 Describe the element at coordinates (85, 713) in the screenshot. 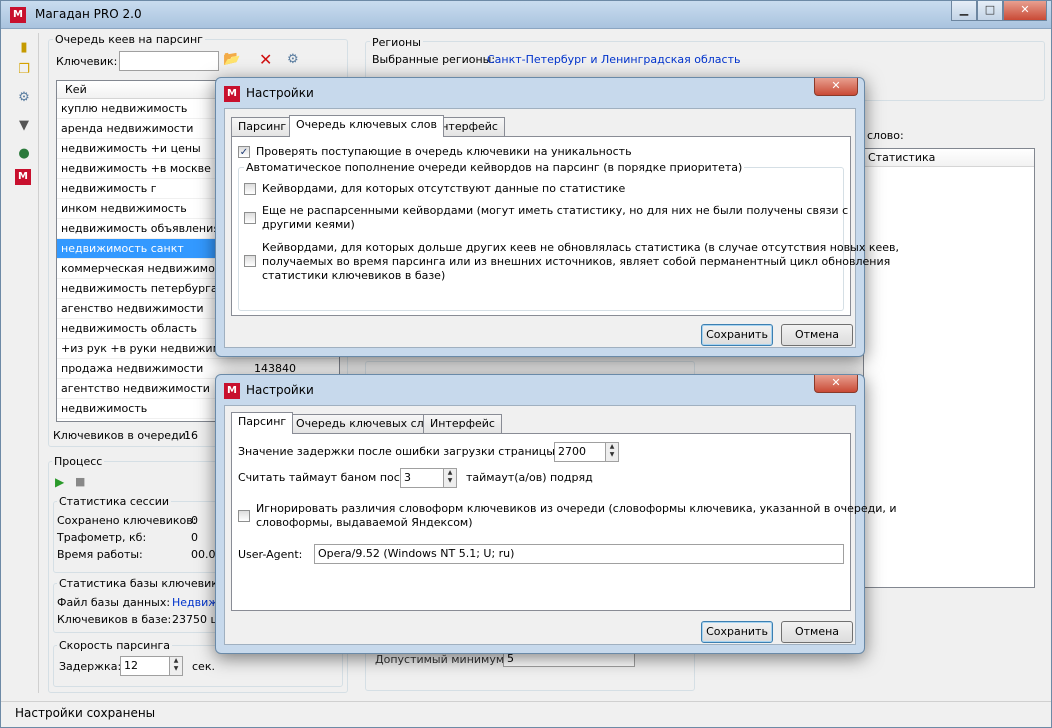

I see `status-text: Настройки сохранены` at that location.